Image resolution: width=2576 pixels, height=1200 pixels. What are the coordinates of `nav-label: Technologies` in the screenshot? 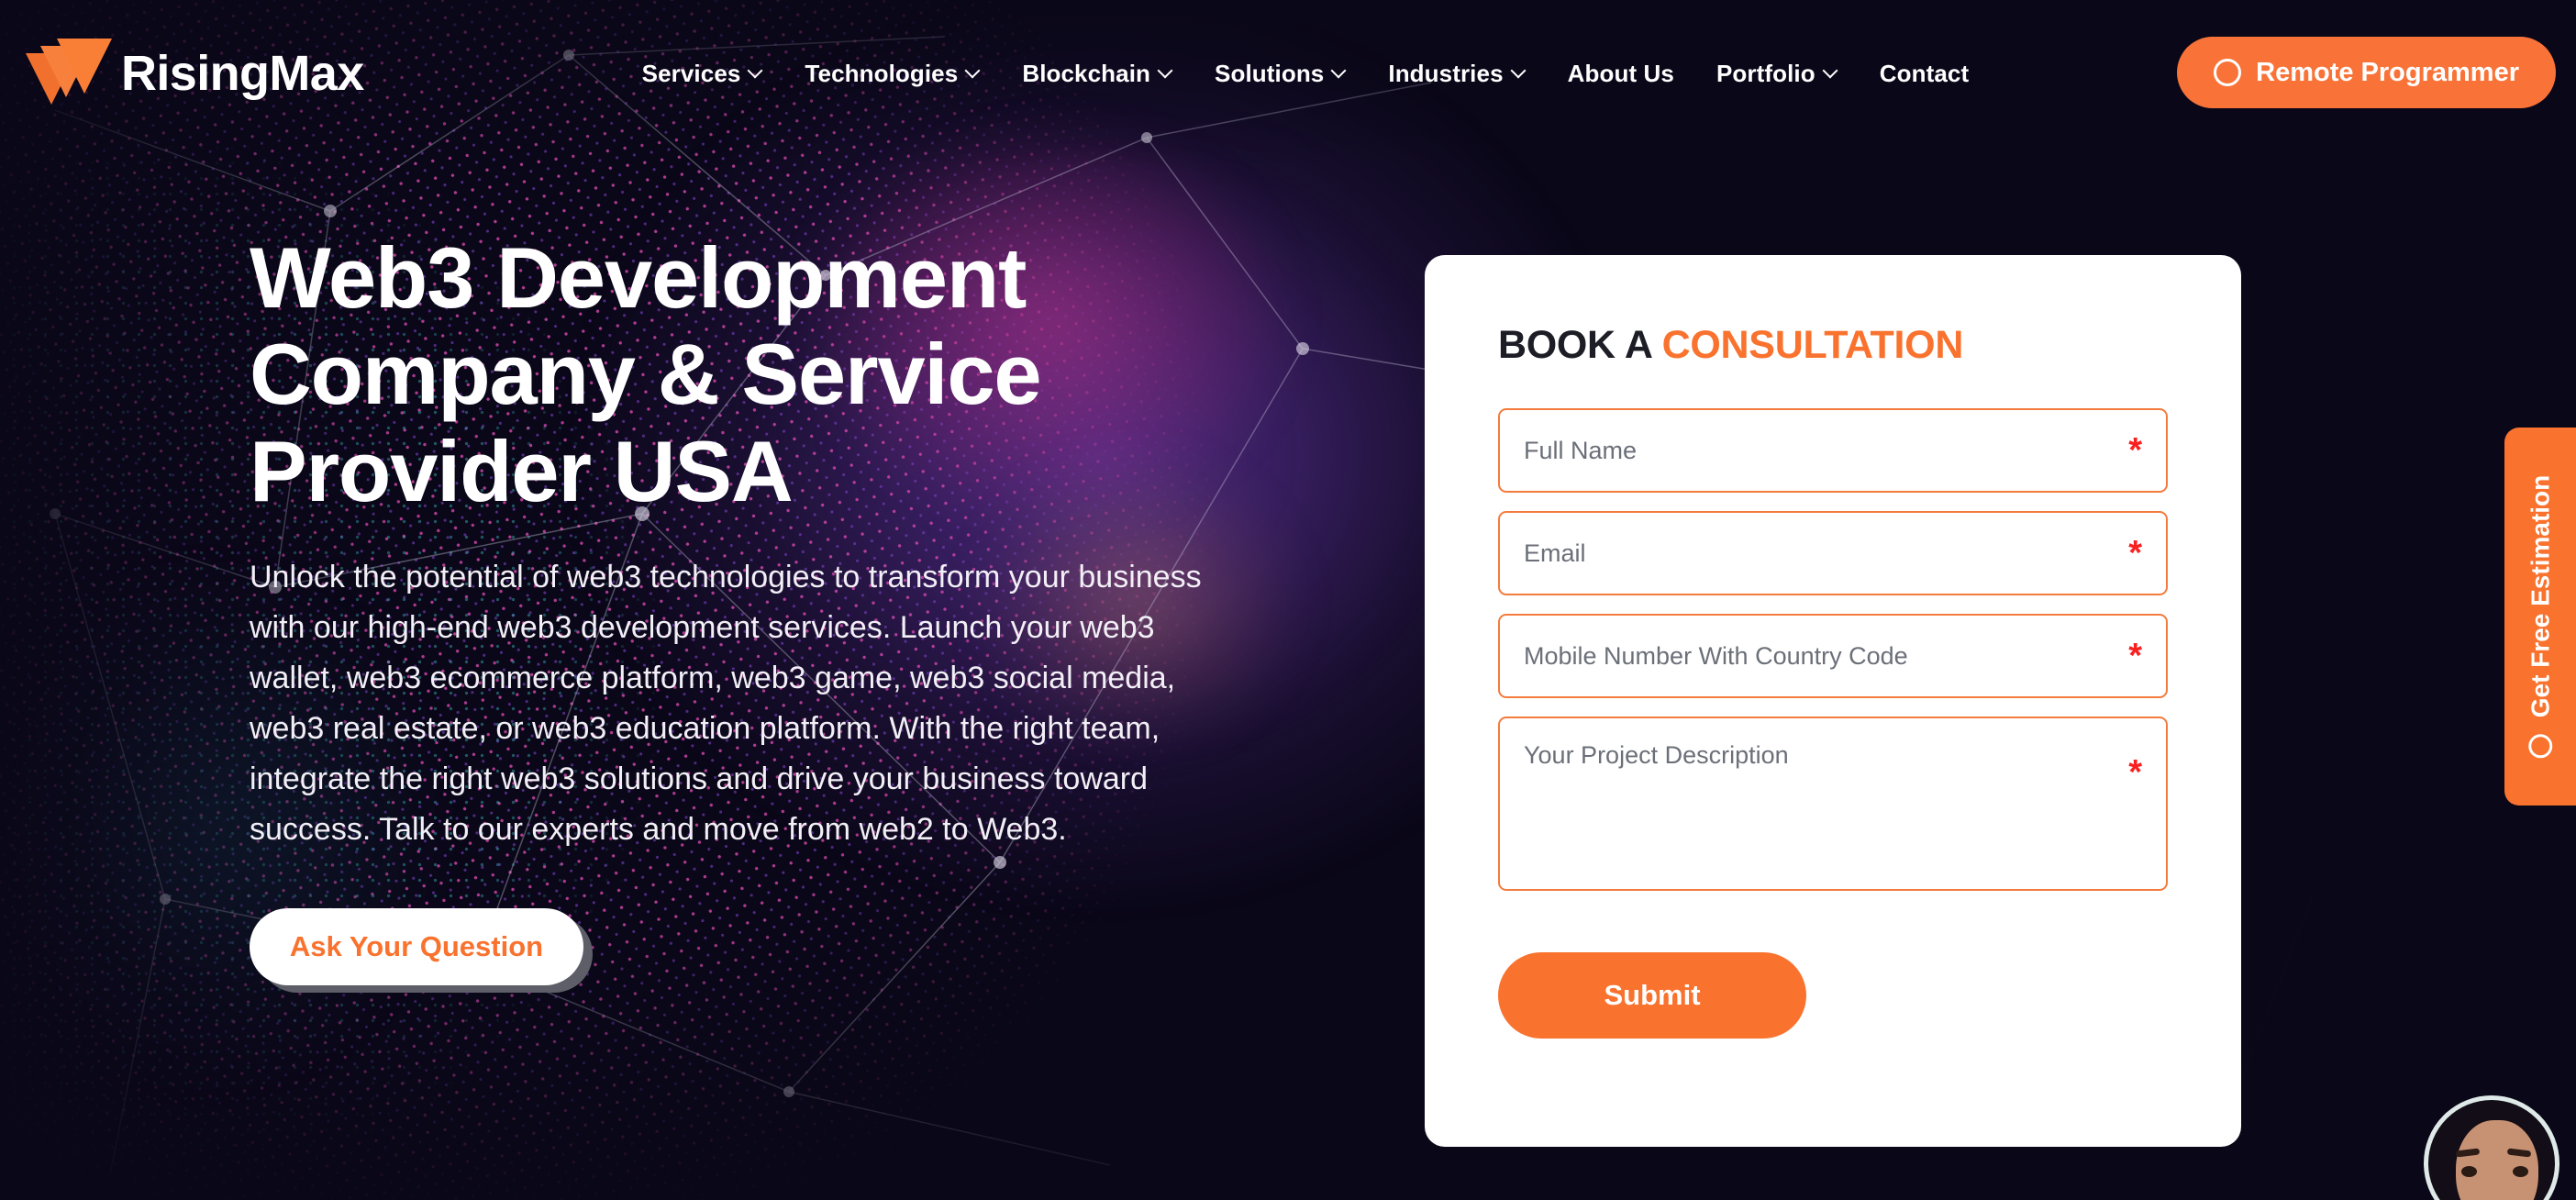 It's located at (882, 73).